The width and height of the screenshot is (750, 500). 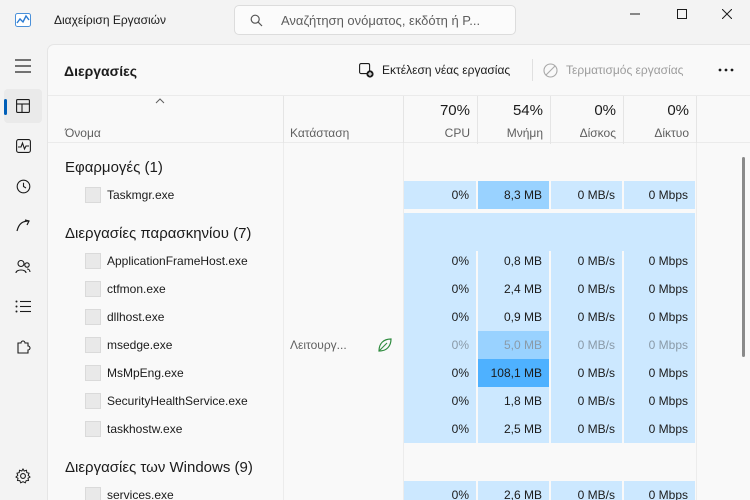 I want to click on nav-services, so click(x=23, y=346).